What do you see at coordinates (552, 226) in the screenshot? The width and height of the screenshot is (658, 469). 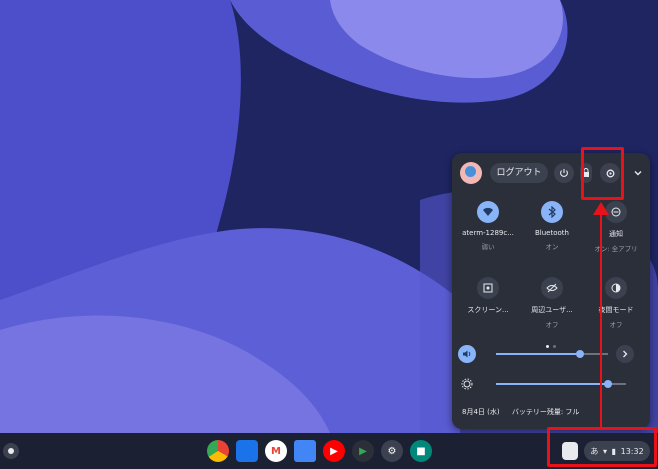 I see `tile-bluetooth: Bluetooth オン` at bounding box center [552, 226].